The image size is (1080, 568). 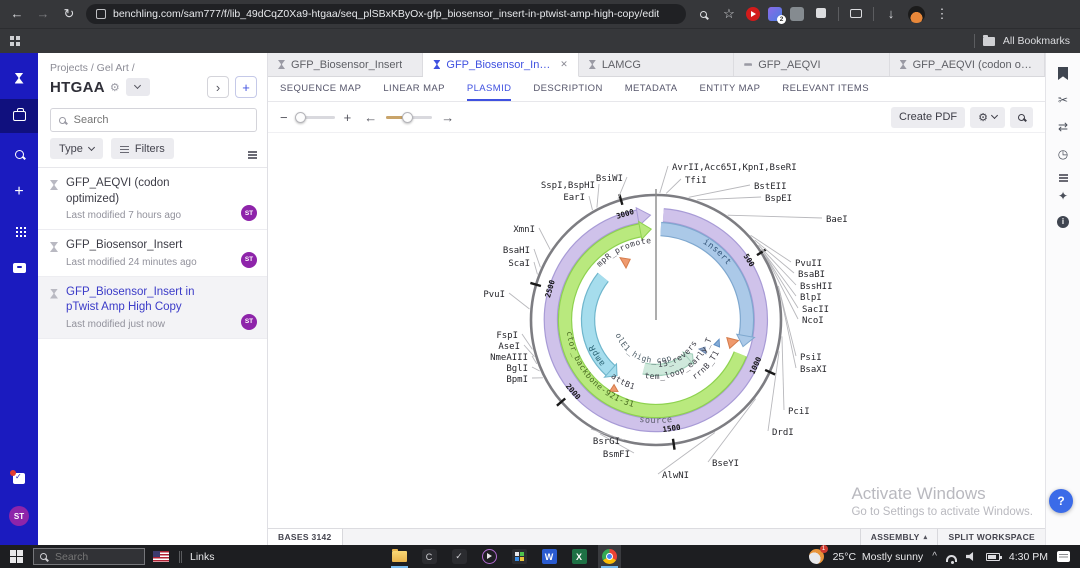 What do you see at coordinates (1063, 556) in the screenshot?
I see `notification-center-icon` at bounding box center [1063, 556].